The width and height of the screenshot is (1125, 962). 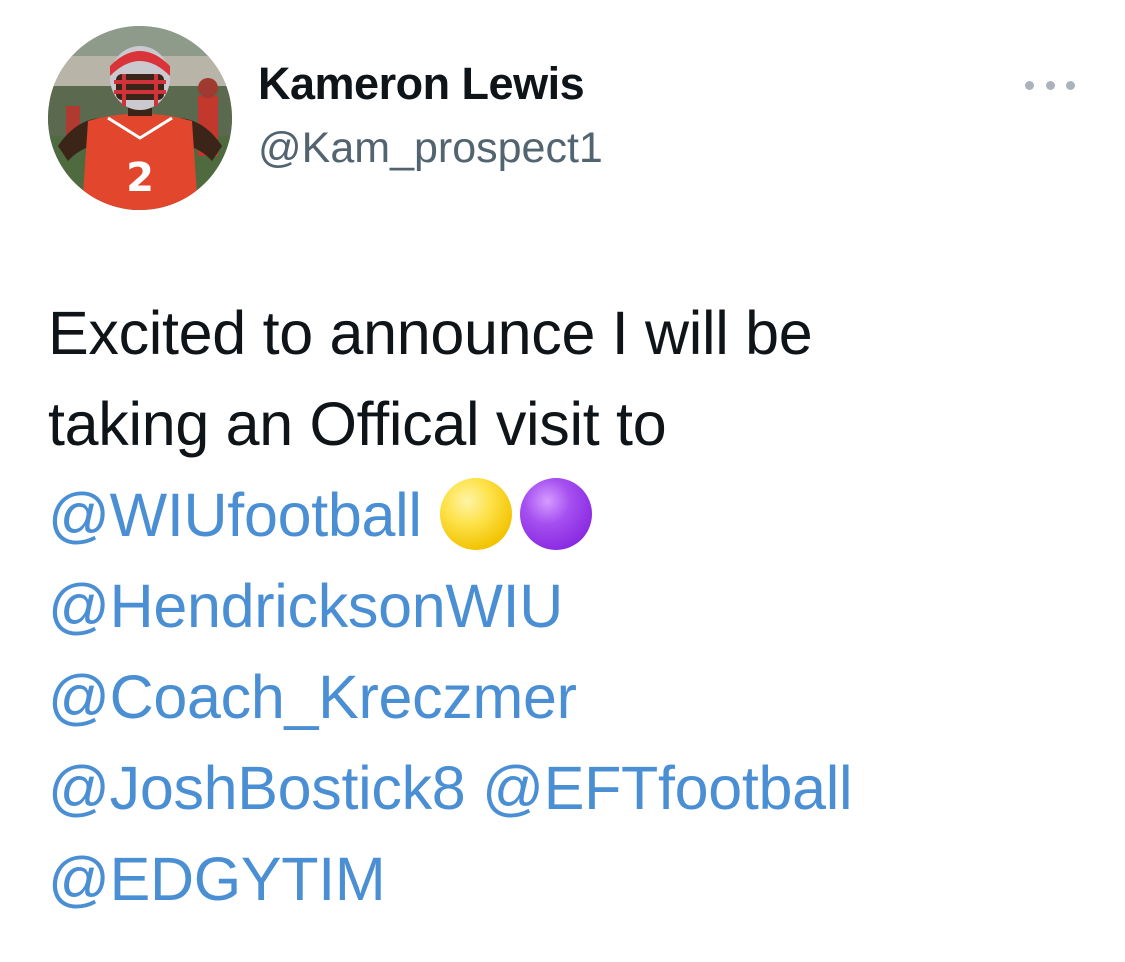 What do you see at coordinates (578, 879) in the screenshot?
I see `tweet-text-line: @EDGYTIM` at bounding box center [578, 879].